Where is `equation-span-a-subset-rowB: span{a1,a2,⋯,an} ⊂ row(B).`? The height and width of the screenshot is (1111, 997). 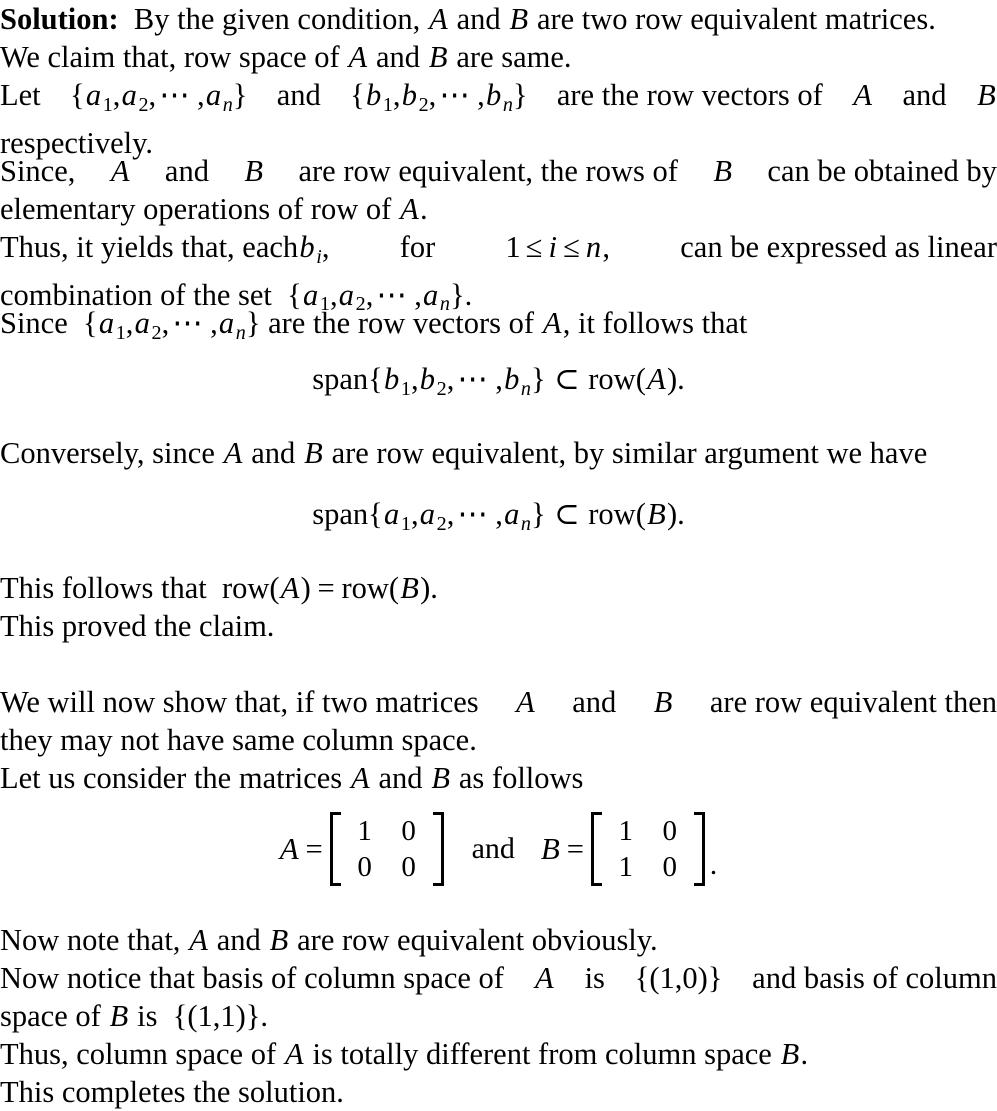
equation-span-a-subset-rowB: span{a1,a2,⋯,an} ⊂ row(B). is located at coordinates (498, 516).